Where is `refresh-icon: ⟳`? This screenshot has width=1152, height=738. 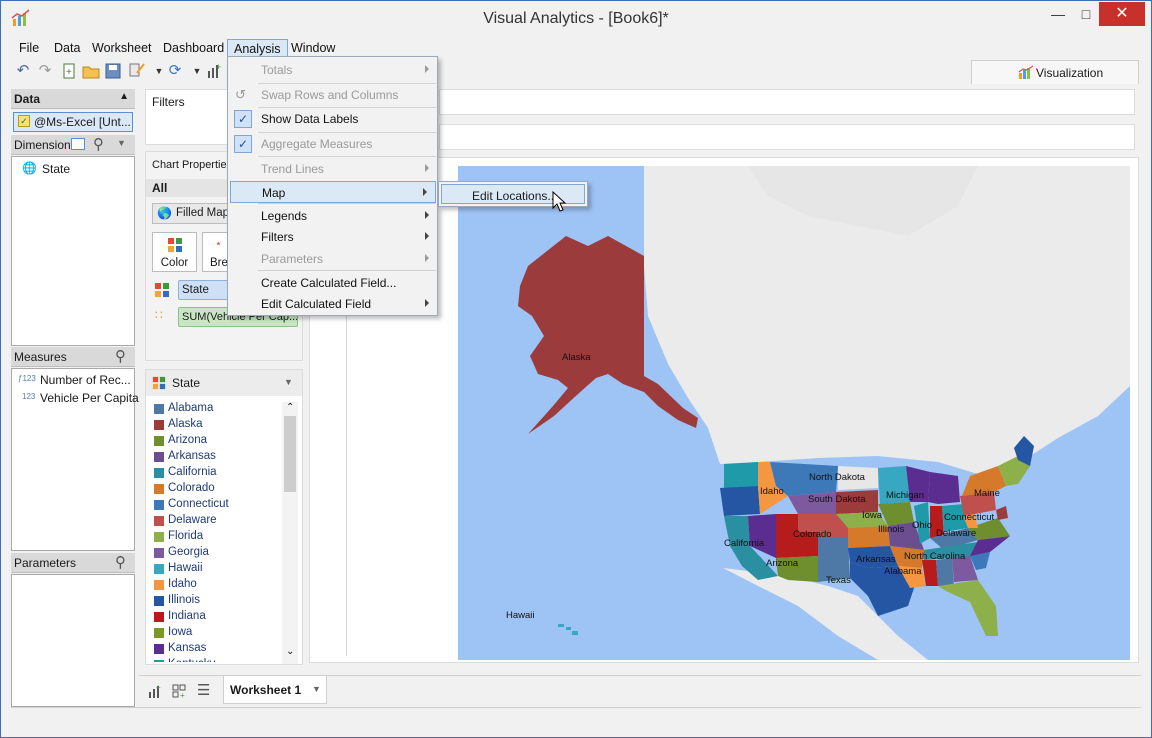
refresh-icon: ⟳ is located at coordinates (175, 71).